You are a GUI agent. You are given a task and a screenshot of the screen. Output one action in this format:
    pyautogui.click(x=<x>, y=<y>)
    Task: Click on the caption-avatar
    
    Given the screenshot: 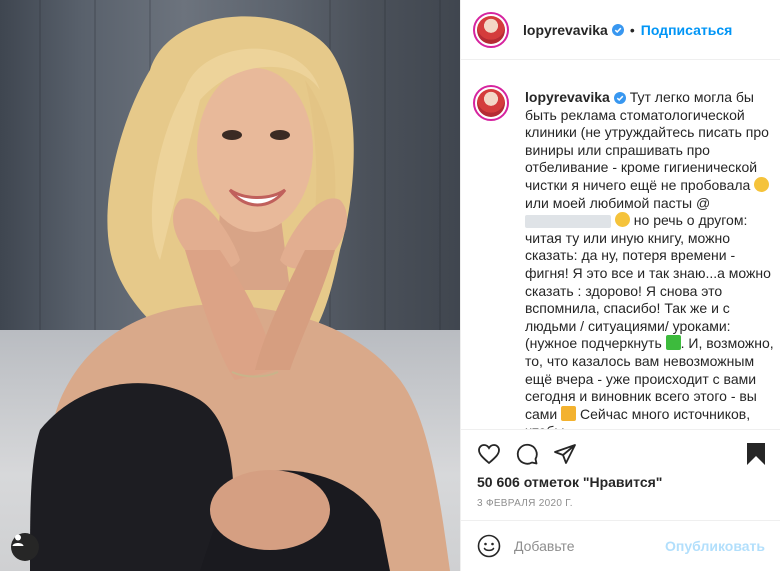 What is the action you would take?
    pyautogui.click(x=491, y=103)
    